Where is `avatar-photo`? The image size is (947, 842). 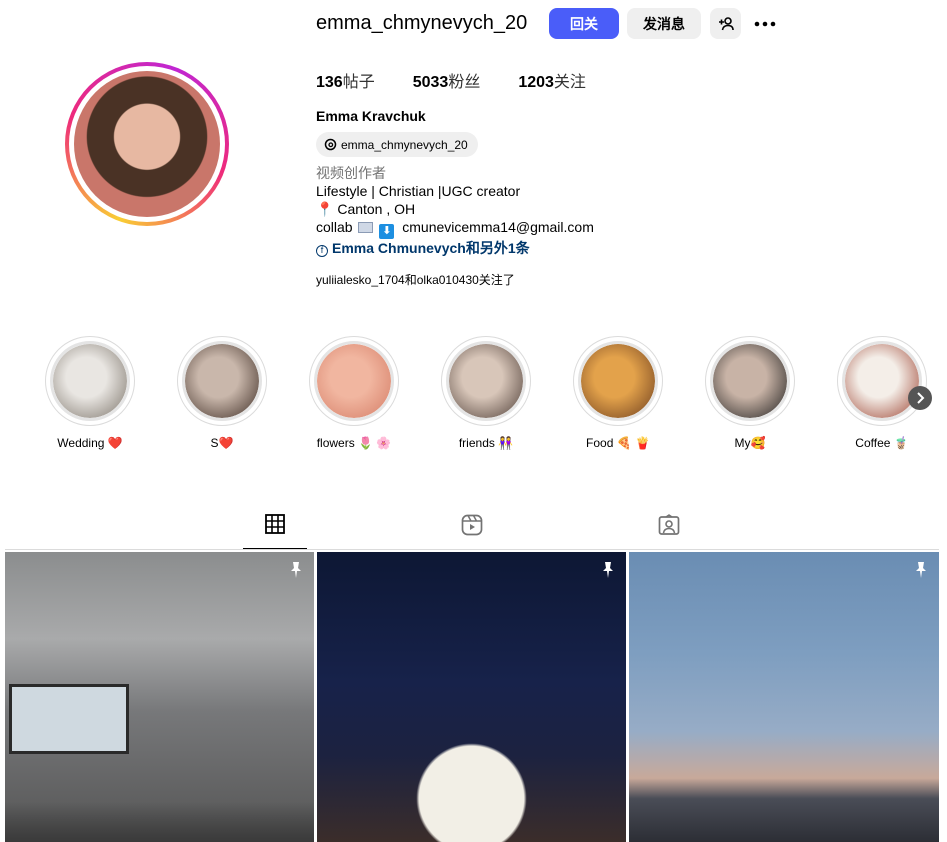 avatar-photo is located at coordinates (147, 144).